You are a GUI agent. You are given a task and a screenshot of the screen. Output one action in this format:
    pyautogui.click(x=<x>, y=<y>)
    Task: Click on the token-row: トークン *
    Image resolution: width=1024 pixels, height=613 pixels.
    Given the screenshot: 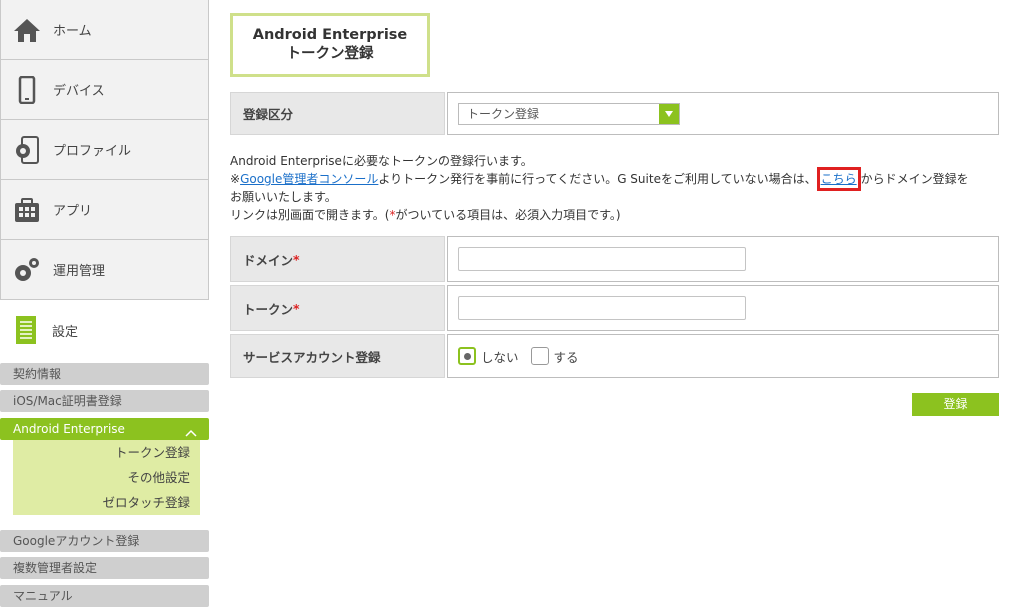 What is the action you would take?
    pyautogui.click(x=614, y=308)
    